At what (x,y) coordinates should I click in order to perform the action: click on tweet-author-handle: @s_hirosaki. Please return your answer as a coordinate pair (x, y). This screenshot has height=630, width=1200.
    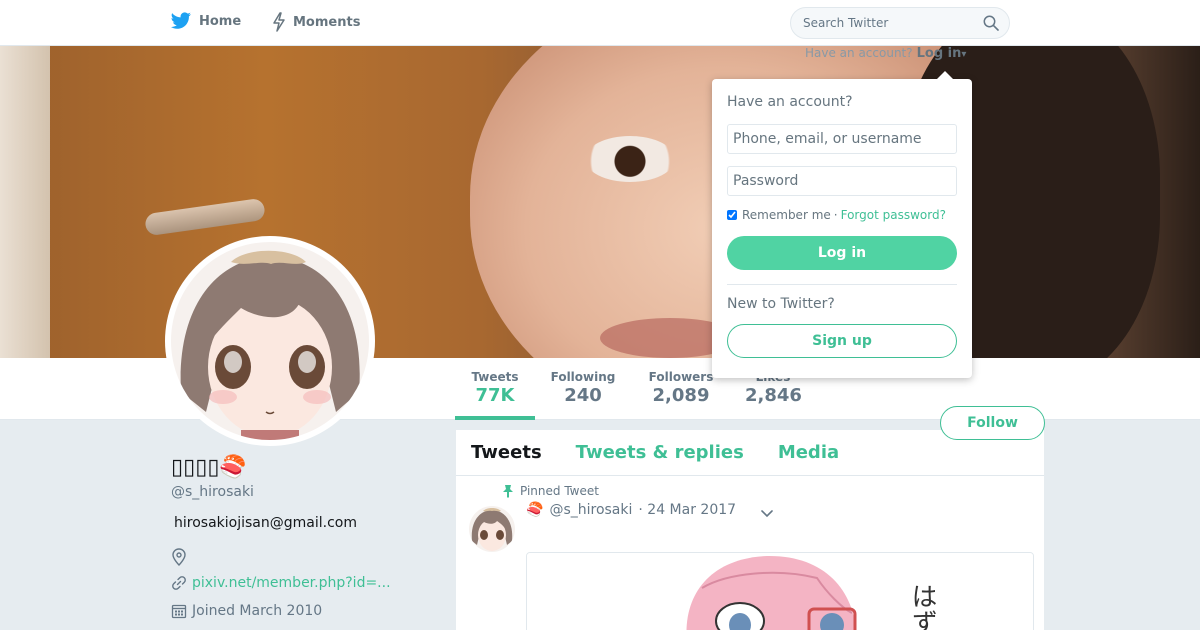
    Looking at the image, I should click on (590, 510).